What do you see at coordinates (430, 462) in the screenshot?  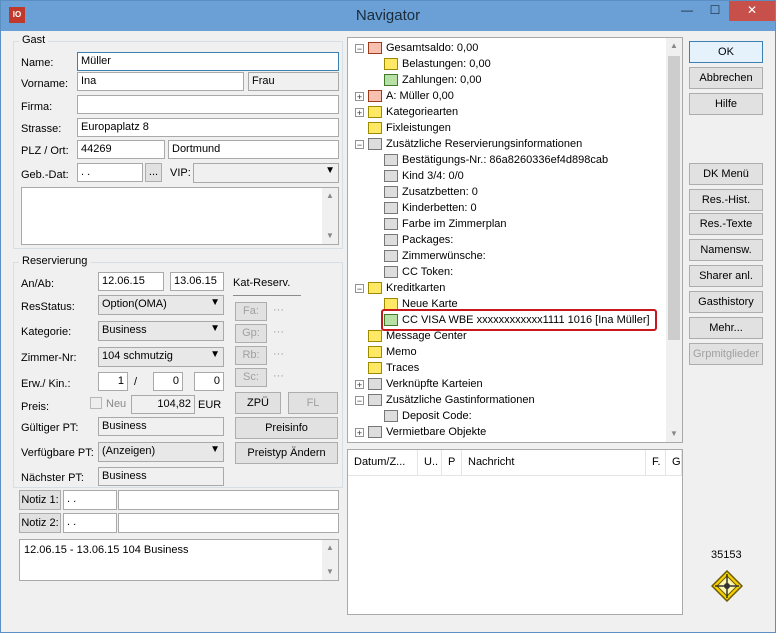 I see `col-u: U..` at bounding box center [430, 462].